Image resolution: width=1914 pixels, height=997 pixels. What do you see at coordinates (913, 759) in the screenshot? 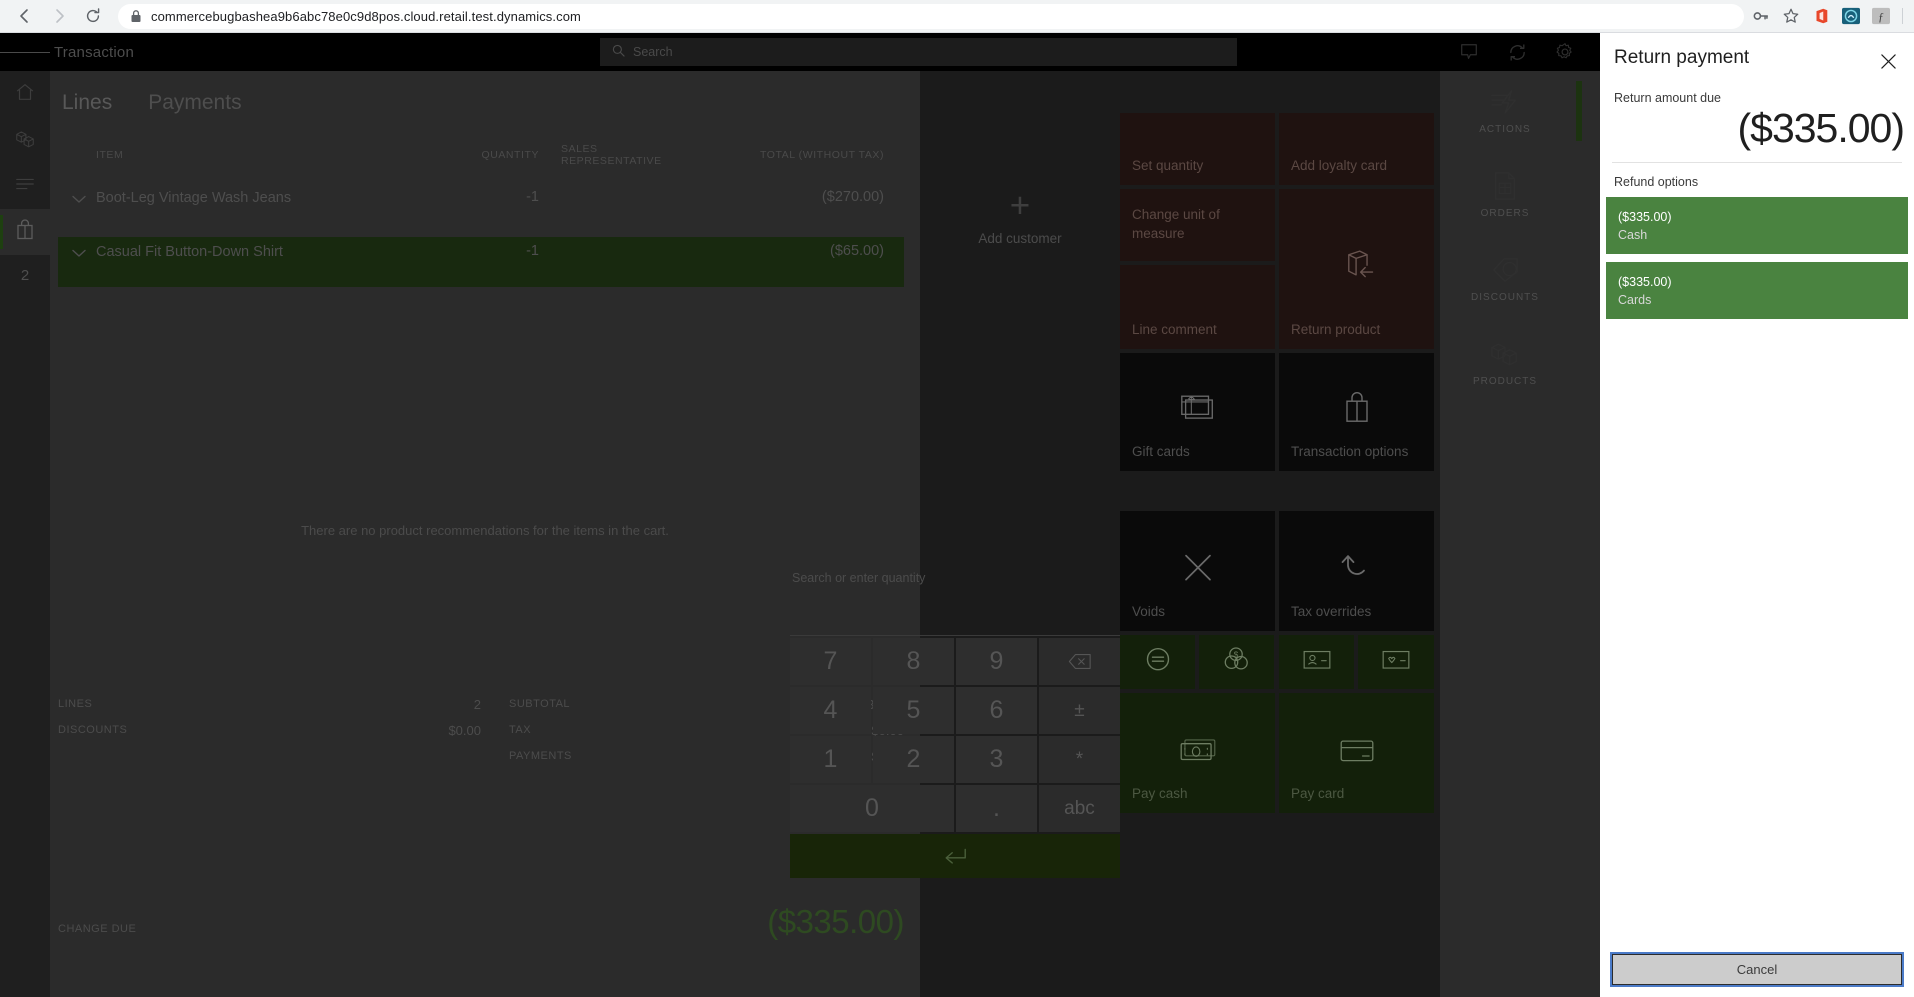
I see `key-2: 2` at bounding box center [913, 759].